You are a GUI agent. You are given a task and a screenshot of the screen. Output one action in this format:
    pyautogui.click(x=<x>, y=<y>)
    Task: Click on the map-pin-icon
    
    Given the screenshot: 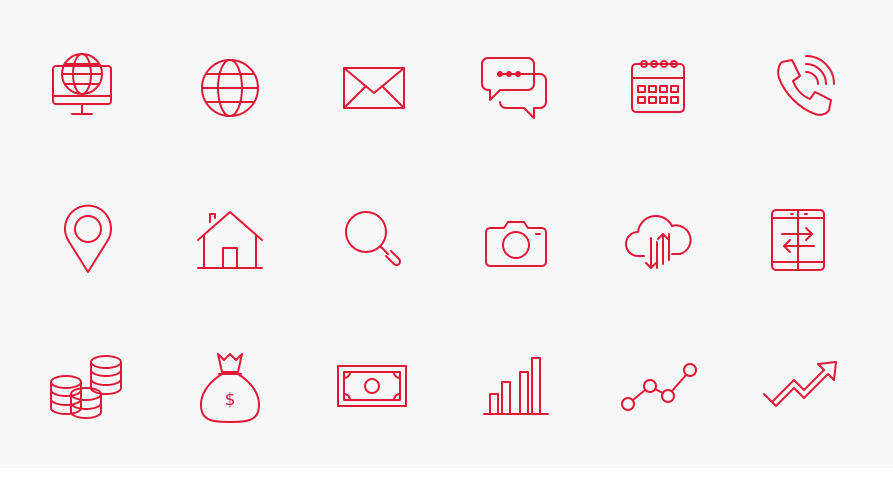 What is the action you would take?
    pyautogui.click(x=88, y=242)
    